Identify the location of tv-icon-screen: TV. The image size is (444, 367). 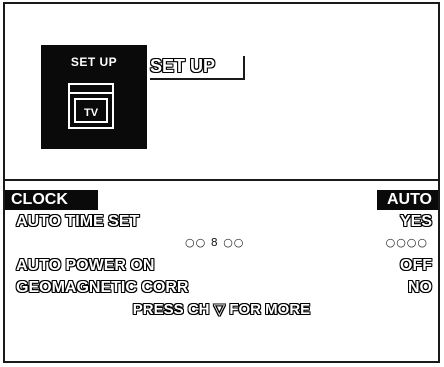
(91, 110).